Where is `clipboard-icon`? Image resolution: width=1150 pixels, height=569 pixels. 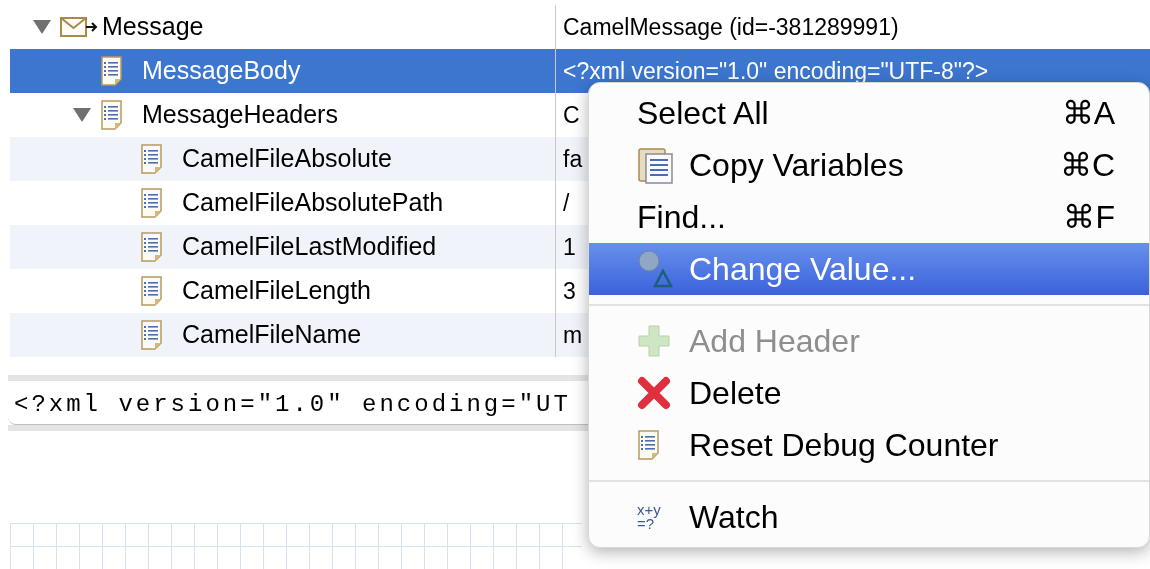
clipboard-icon is located at coordinates (656, 165).